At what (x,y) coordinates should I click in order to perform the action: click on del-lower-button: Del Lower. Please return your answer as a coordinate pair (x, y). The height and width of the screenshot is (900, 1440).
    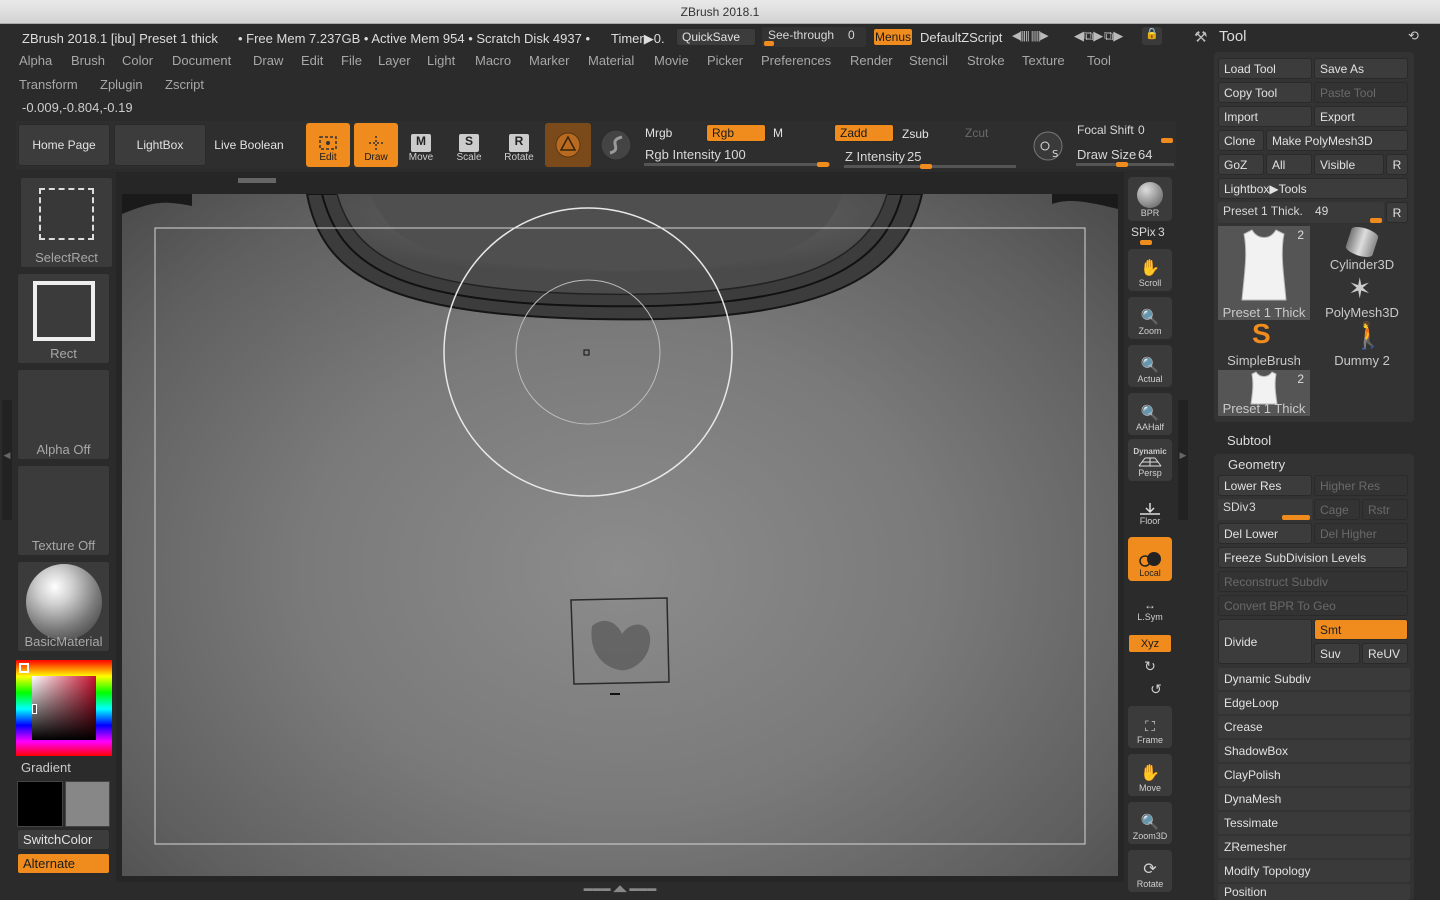
    Looking at the image, I should click on (1265, 533).